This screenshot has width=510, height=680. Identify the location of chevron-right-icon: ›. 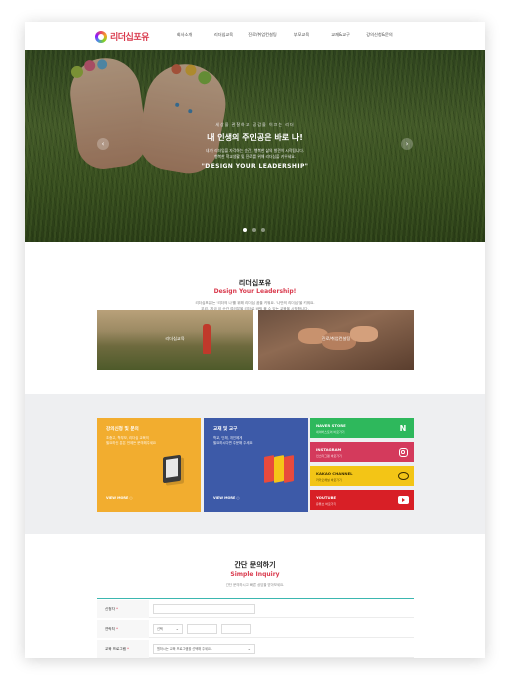
(407, 144).